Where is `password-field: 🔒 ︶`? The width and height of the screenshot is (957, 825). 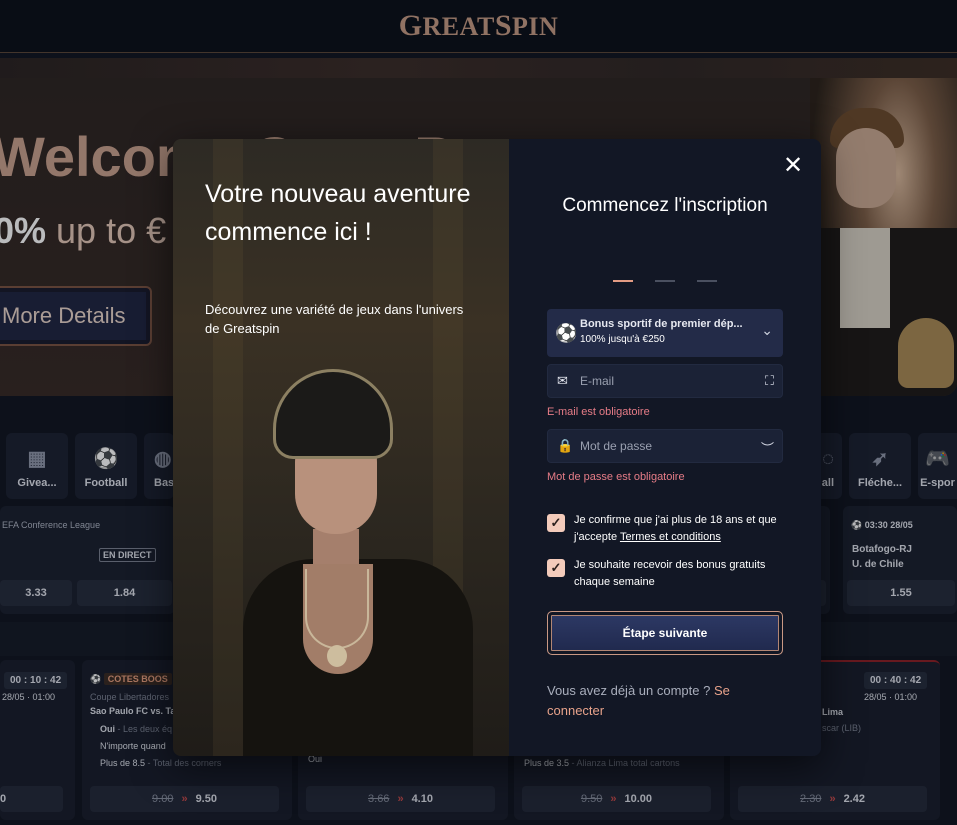
password-field: 🔒 ︶ is located at coordinates (665, 446).